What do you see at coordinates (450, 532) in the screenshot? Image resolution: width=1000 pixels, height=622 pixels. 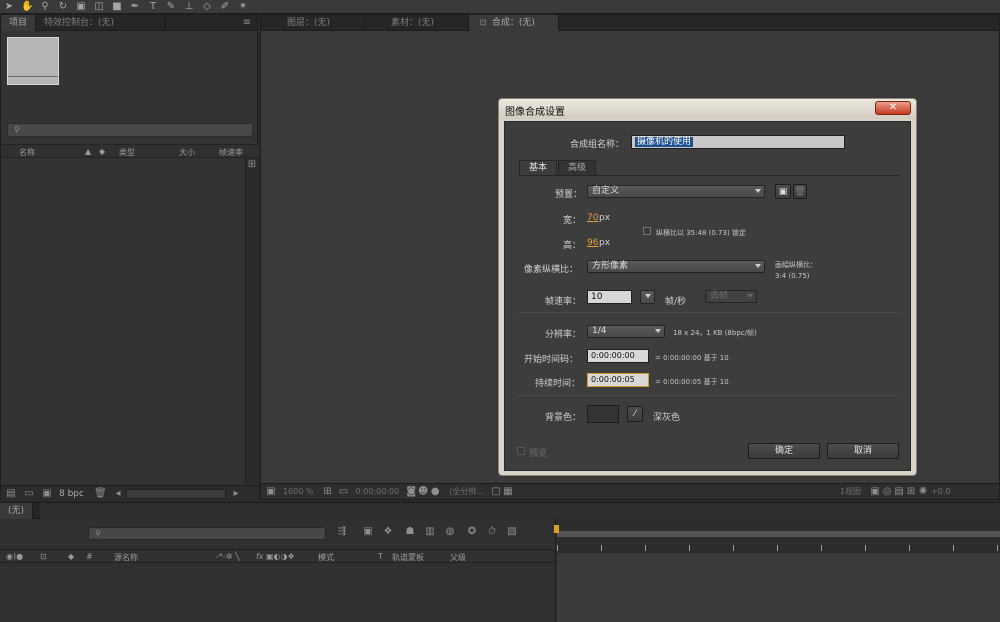 I see `motion-blur-icon: ◍` at bounding box center [450, 532].